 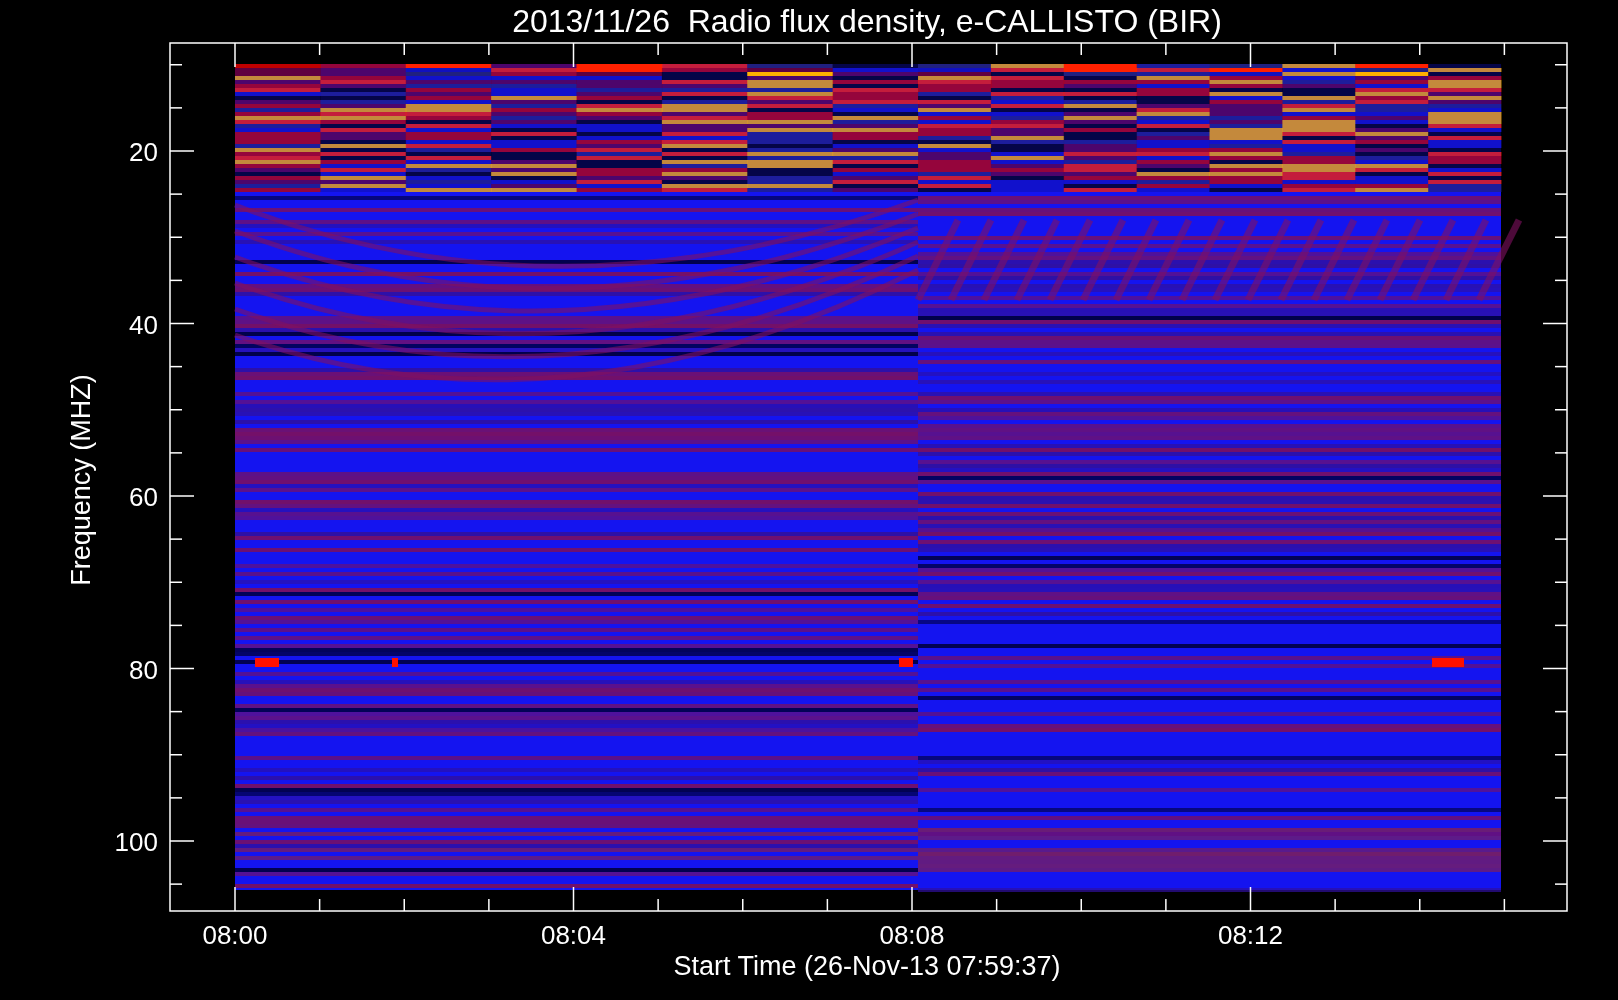 What do you see at coordinates (867, 966) in the screenshot?
I see `x-axis-label: Start Time (26-Nov-13 07:59:37)` at bounding box center [867, 966].